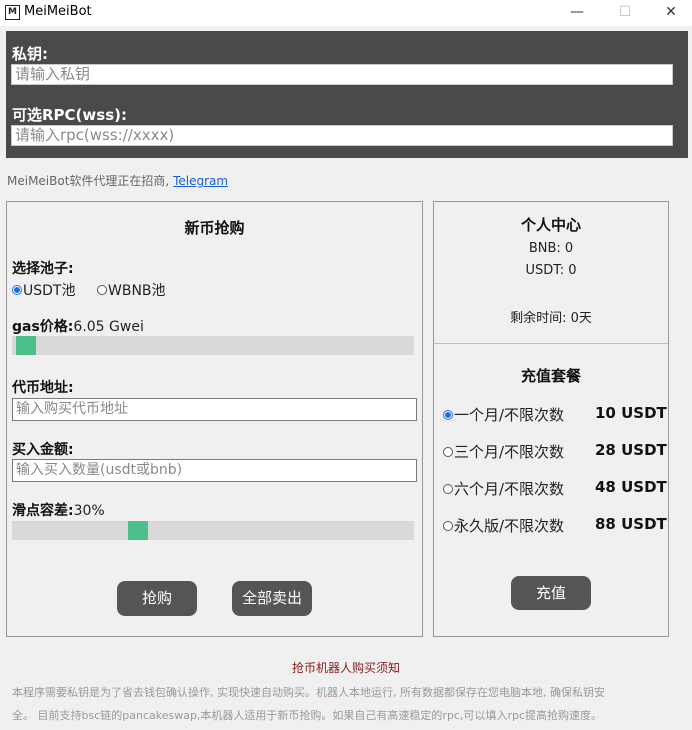 The height and width of the screenshot is (730, 692). I want to click on plan-4-price: 88 USDT, so click(631, 524).